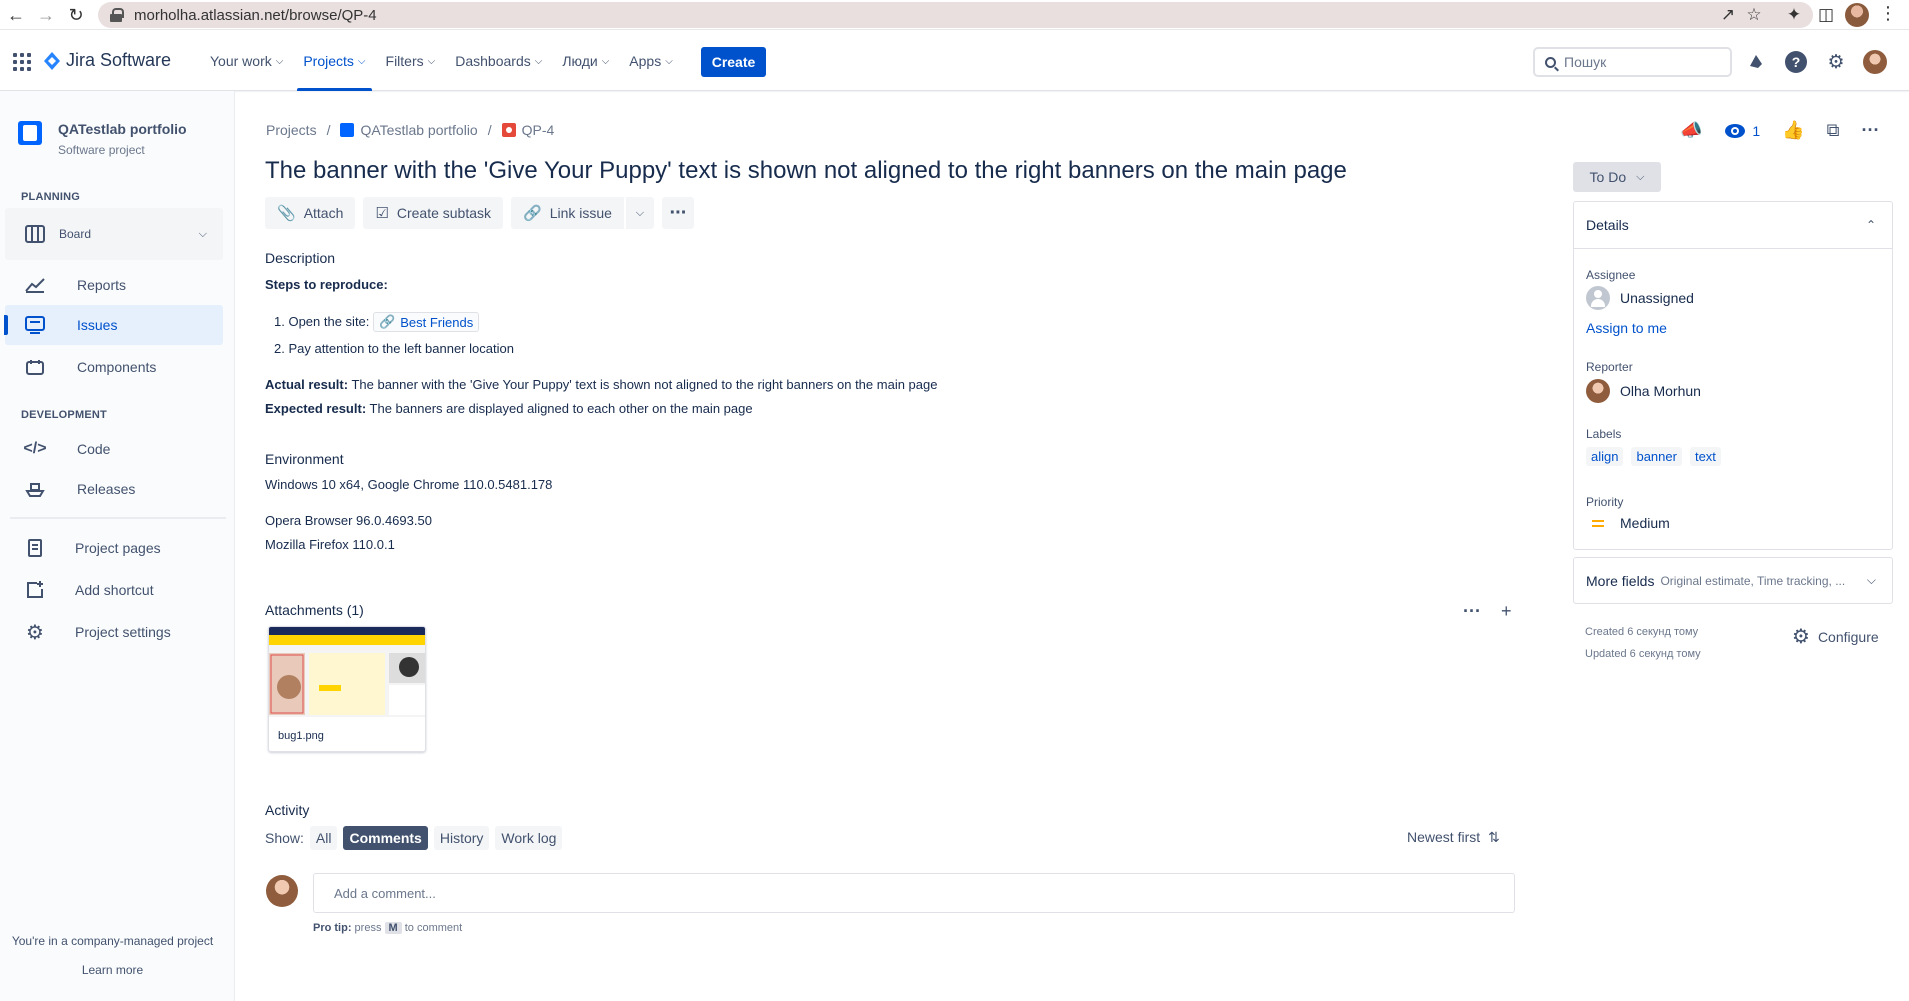 The image size is (1909, 1001). What do you see at coordinates (498, 61) in the screenshot?
I see `nav-dashboards: Dashboards ⌵` at bounding box center [498, 61].